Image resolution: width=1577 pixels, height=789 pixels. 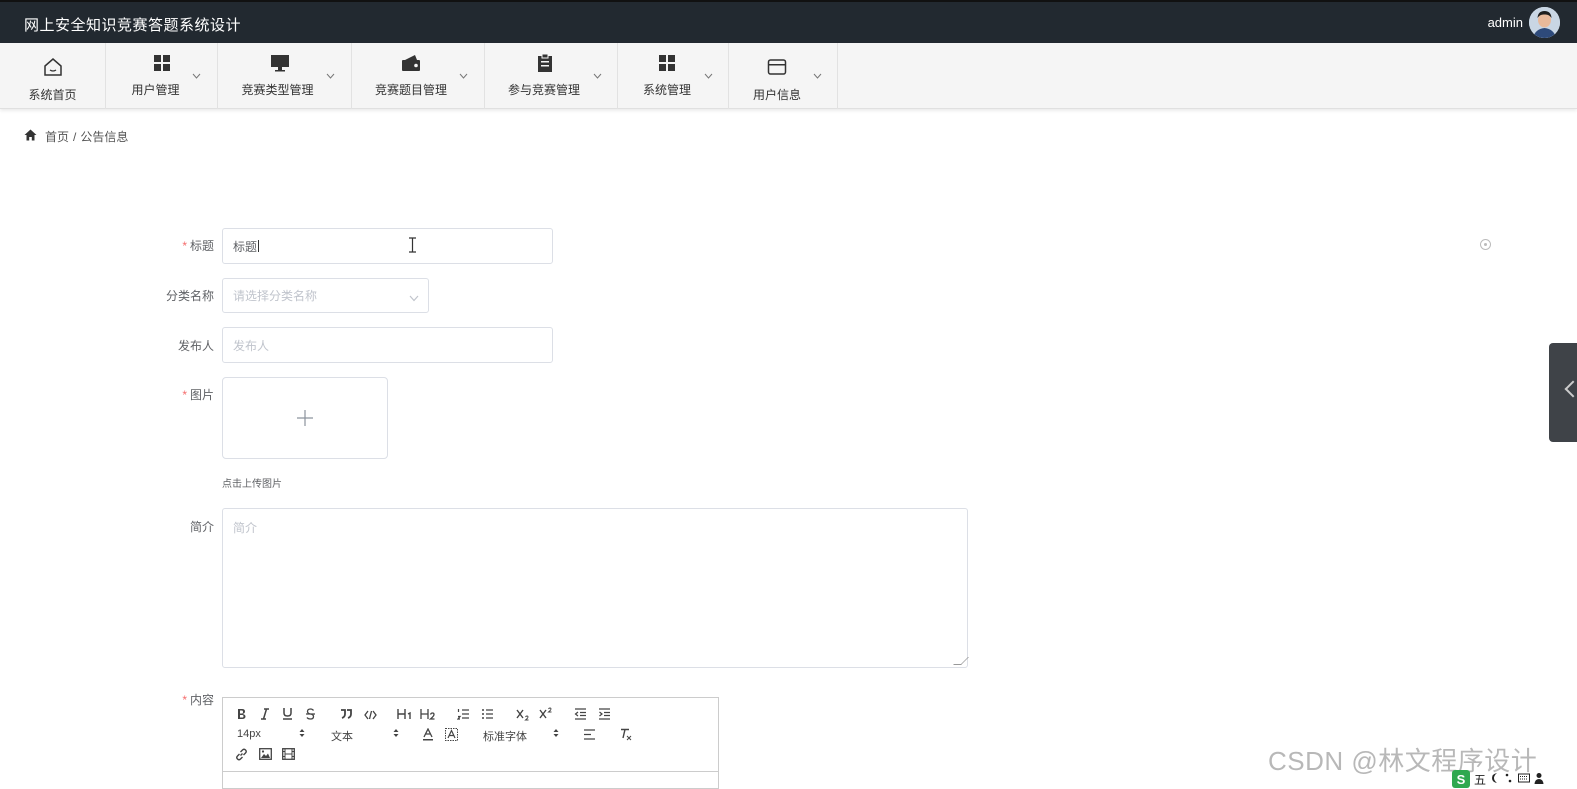 What do you see at coordinates (104, 137) in the screenshot?
I see `breadcrumb-current: 公告信息` at bounding box center [104, 137].